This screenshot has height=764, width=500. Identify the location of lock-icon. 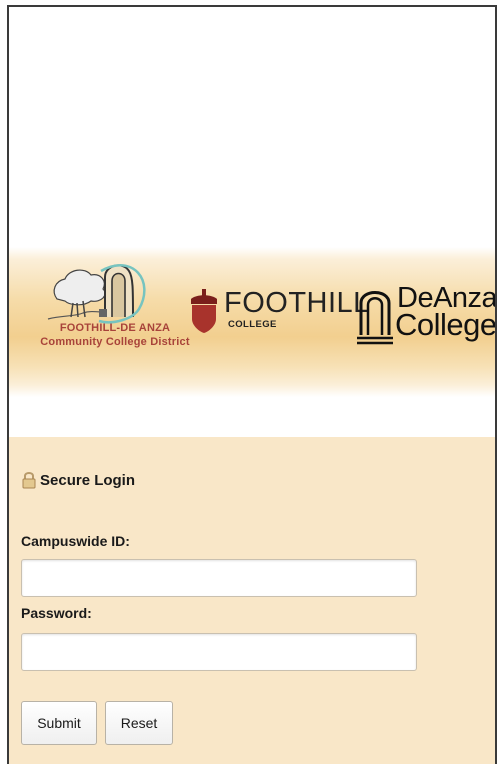
(29, 480).